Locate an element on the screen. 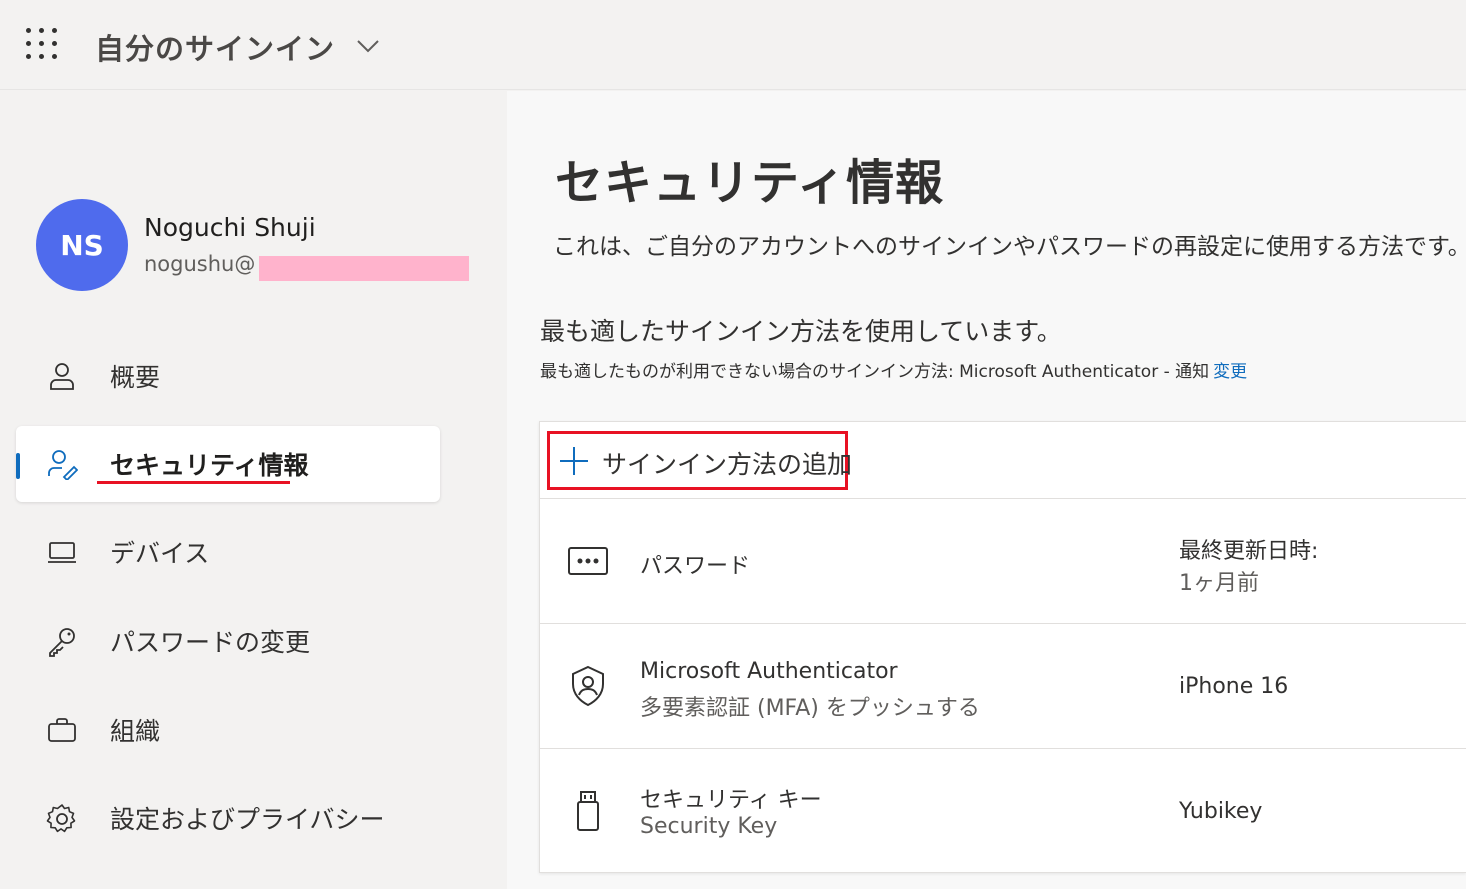 This screenshot has height=889, width=1466. person-icon is located at coordinates (62, 376).